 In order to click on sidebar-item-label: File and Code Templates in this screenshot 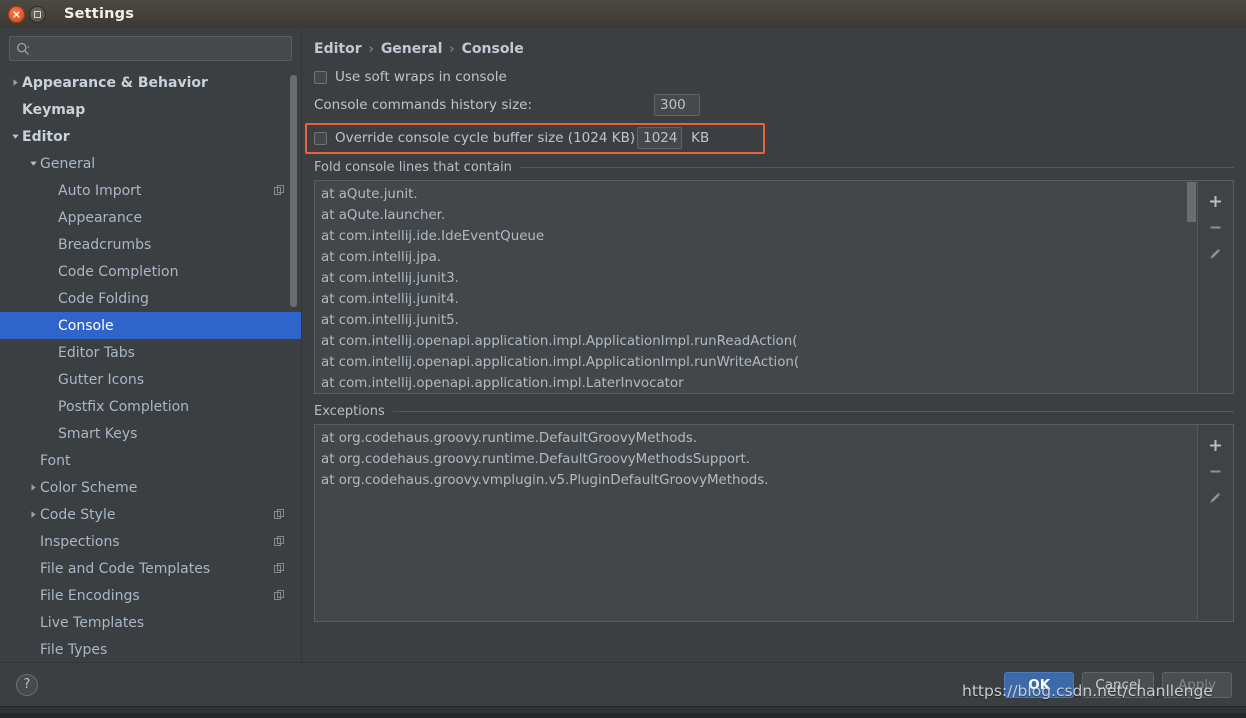, I will do `click(125, 568)`.